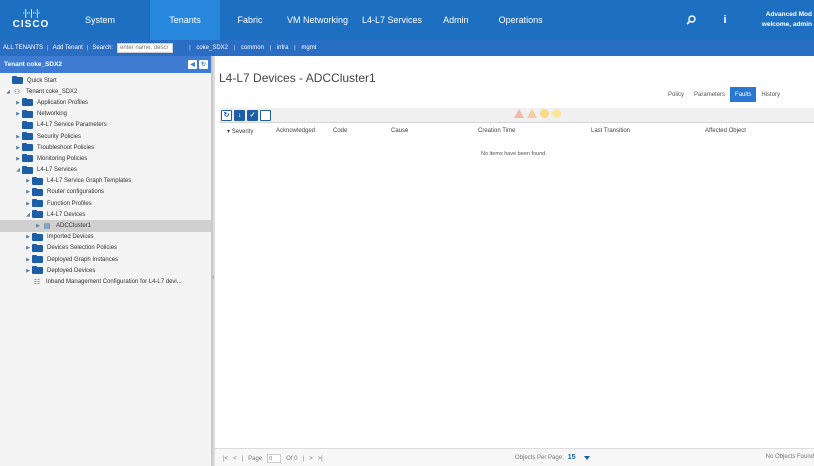 The width and height of the screenshot is (814, 466). I want to click on col-cause: Cause, so click(399, 131).